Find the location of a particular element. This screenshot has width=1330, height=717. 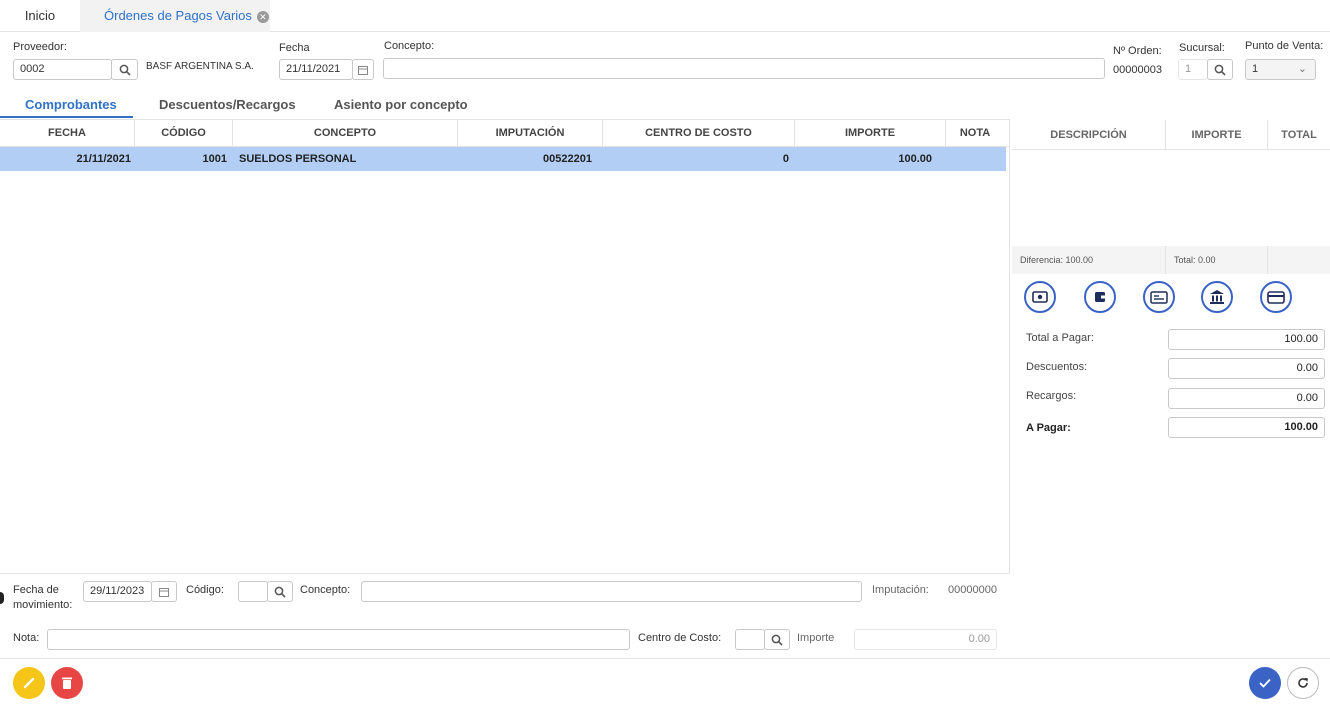

descuentos-label: Descuentos: is located at coordinates (1057, 367).